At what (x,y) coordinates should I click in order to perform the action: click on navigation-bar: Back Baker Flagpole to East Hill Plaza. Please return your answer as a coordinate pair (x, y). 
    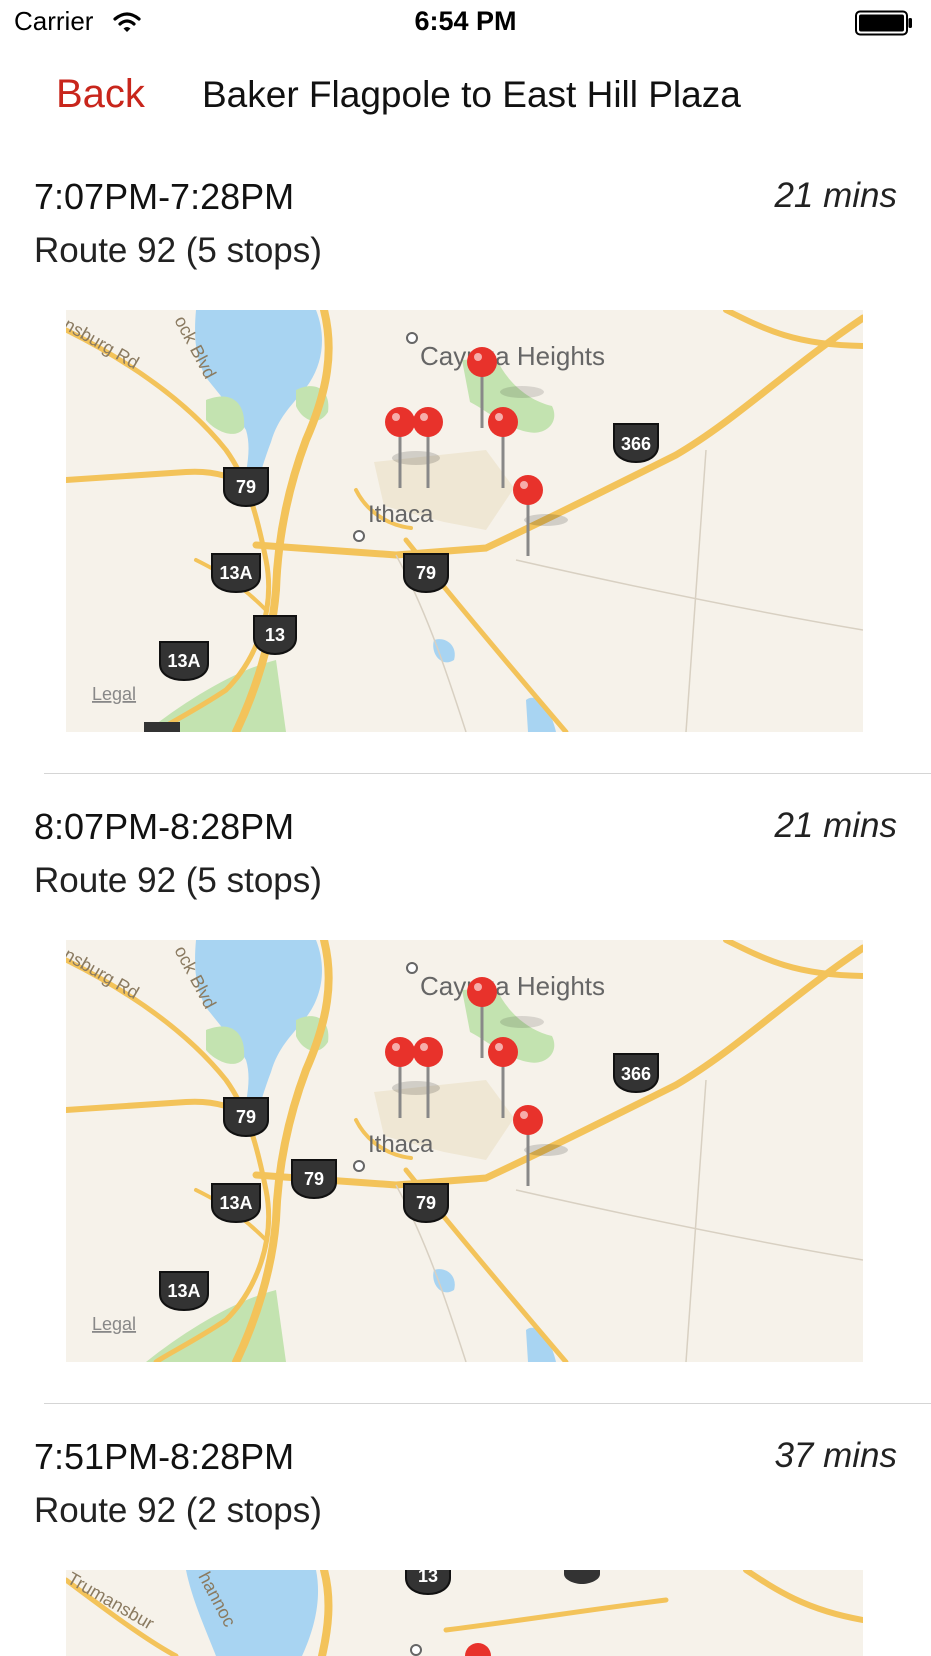
    Looking at the image, I should click on (465, 94).